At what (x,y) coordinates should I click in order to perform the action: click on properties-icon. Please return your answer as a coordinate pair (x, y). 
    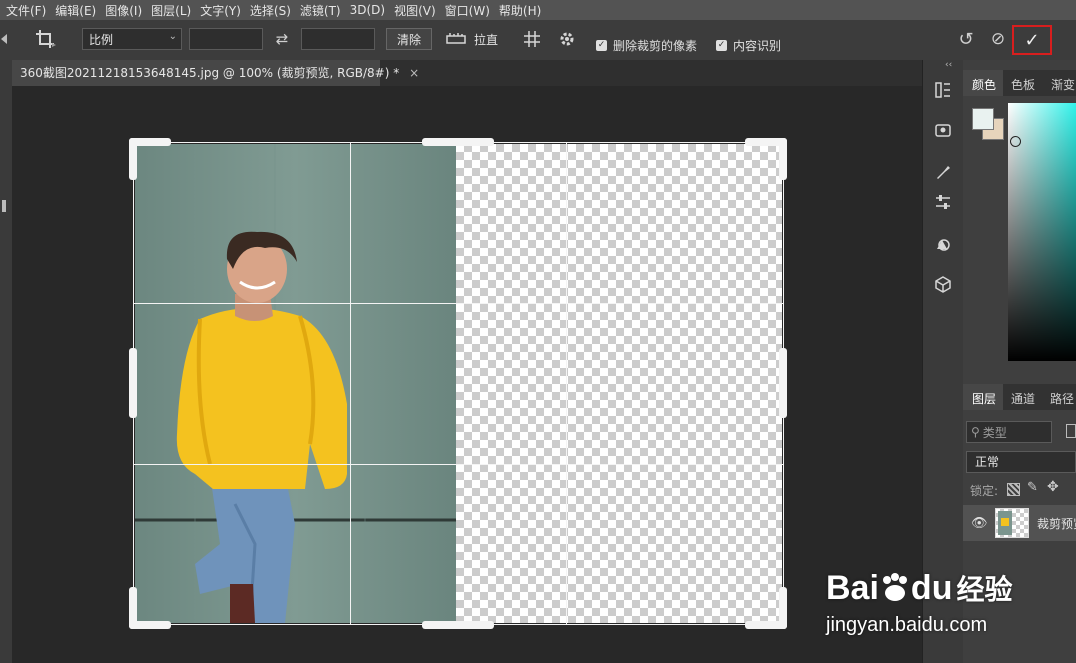
    Looking at the image, I should click on (943, 130).